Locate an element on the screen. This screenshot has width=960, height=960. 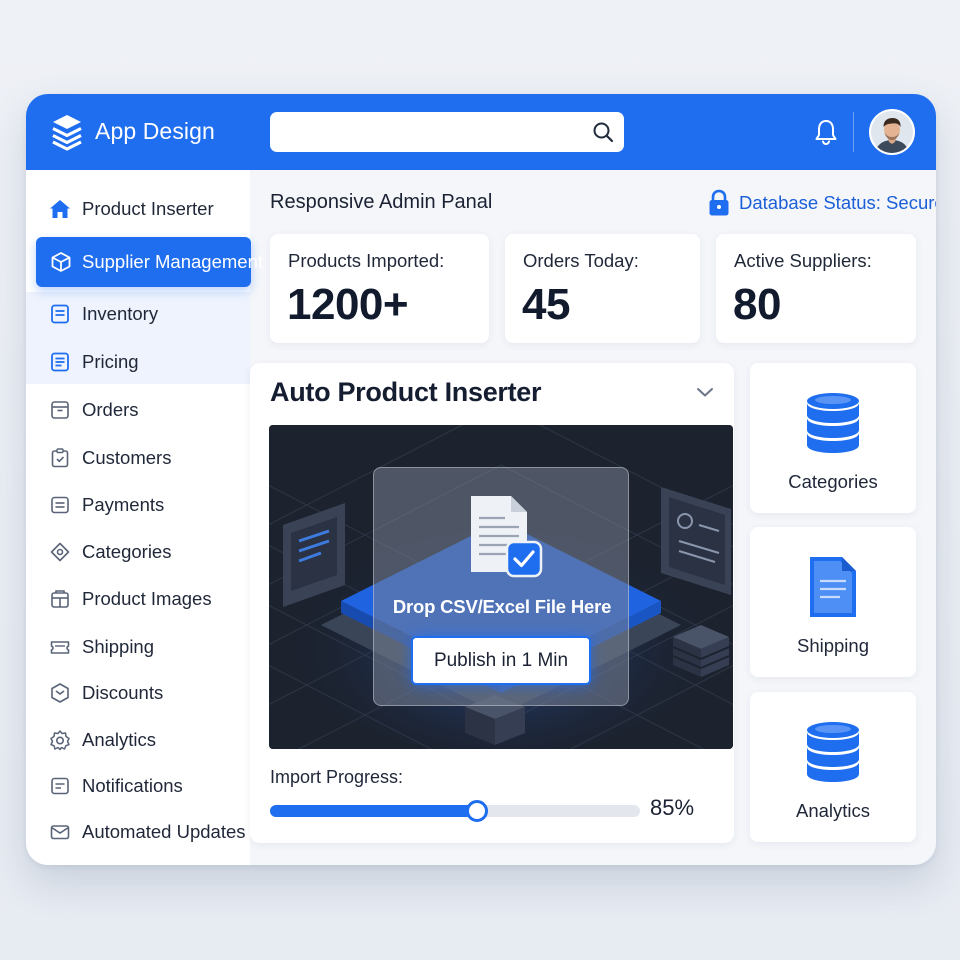
stat-card-products-imported: Products Imported: 1200+ is located at coordinates (379, 288).